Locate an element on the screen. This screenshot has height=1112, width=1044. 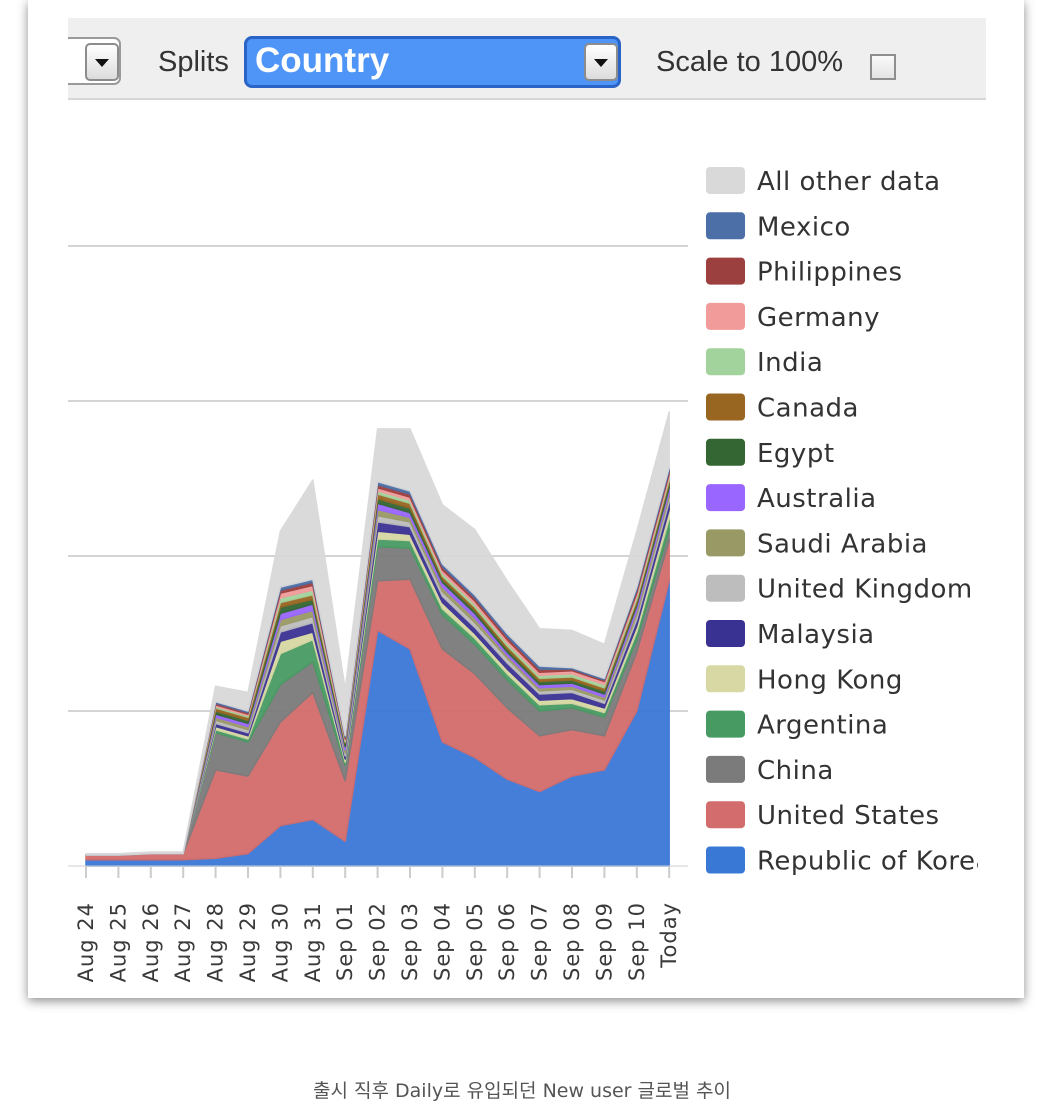
x-tick-label: Sep 09 is located at coordinates (604, 941).